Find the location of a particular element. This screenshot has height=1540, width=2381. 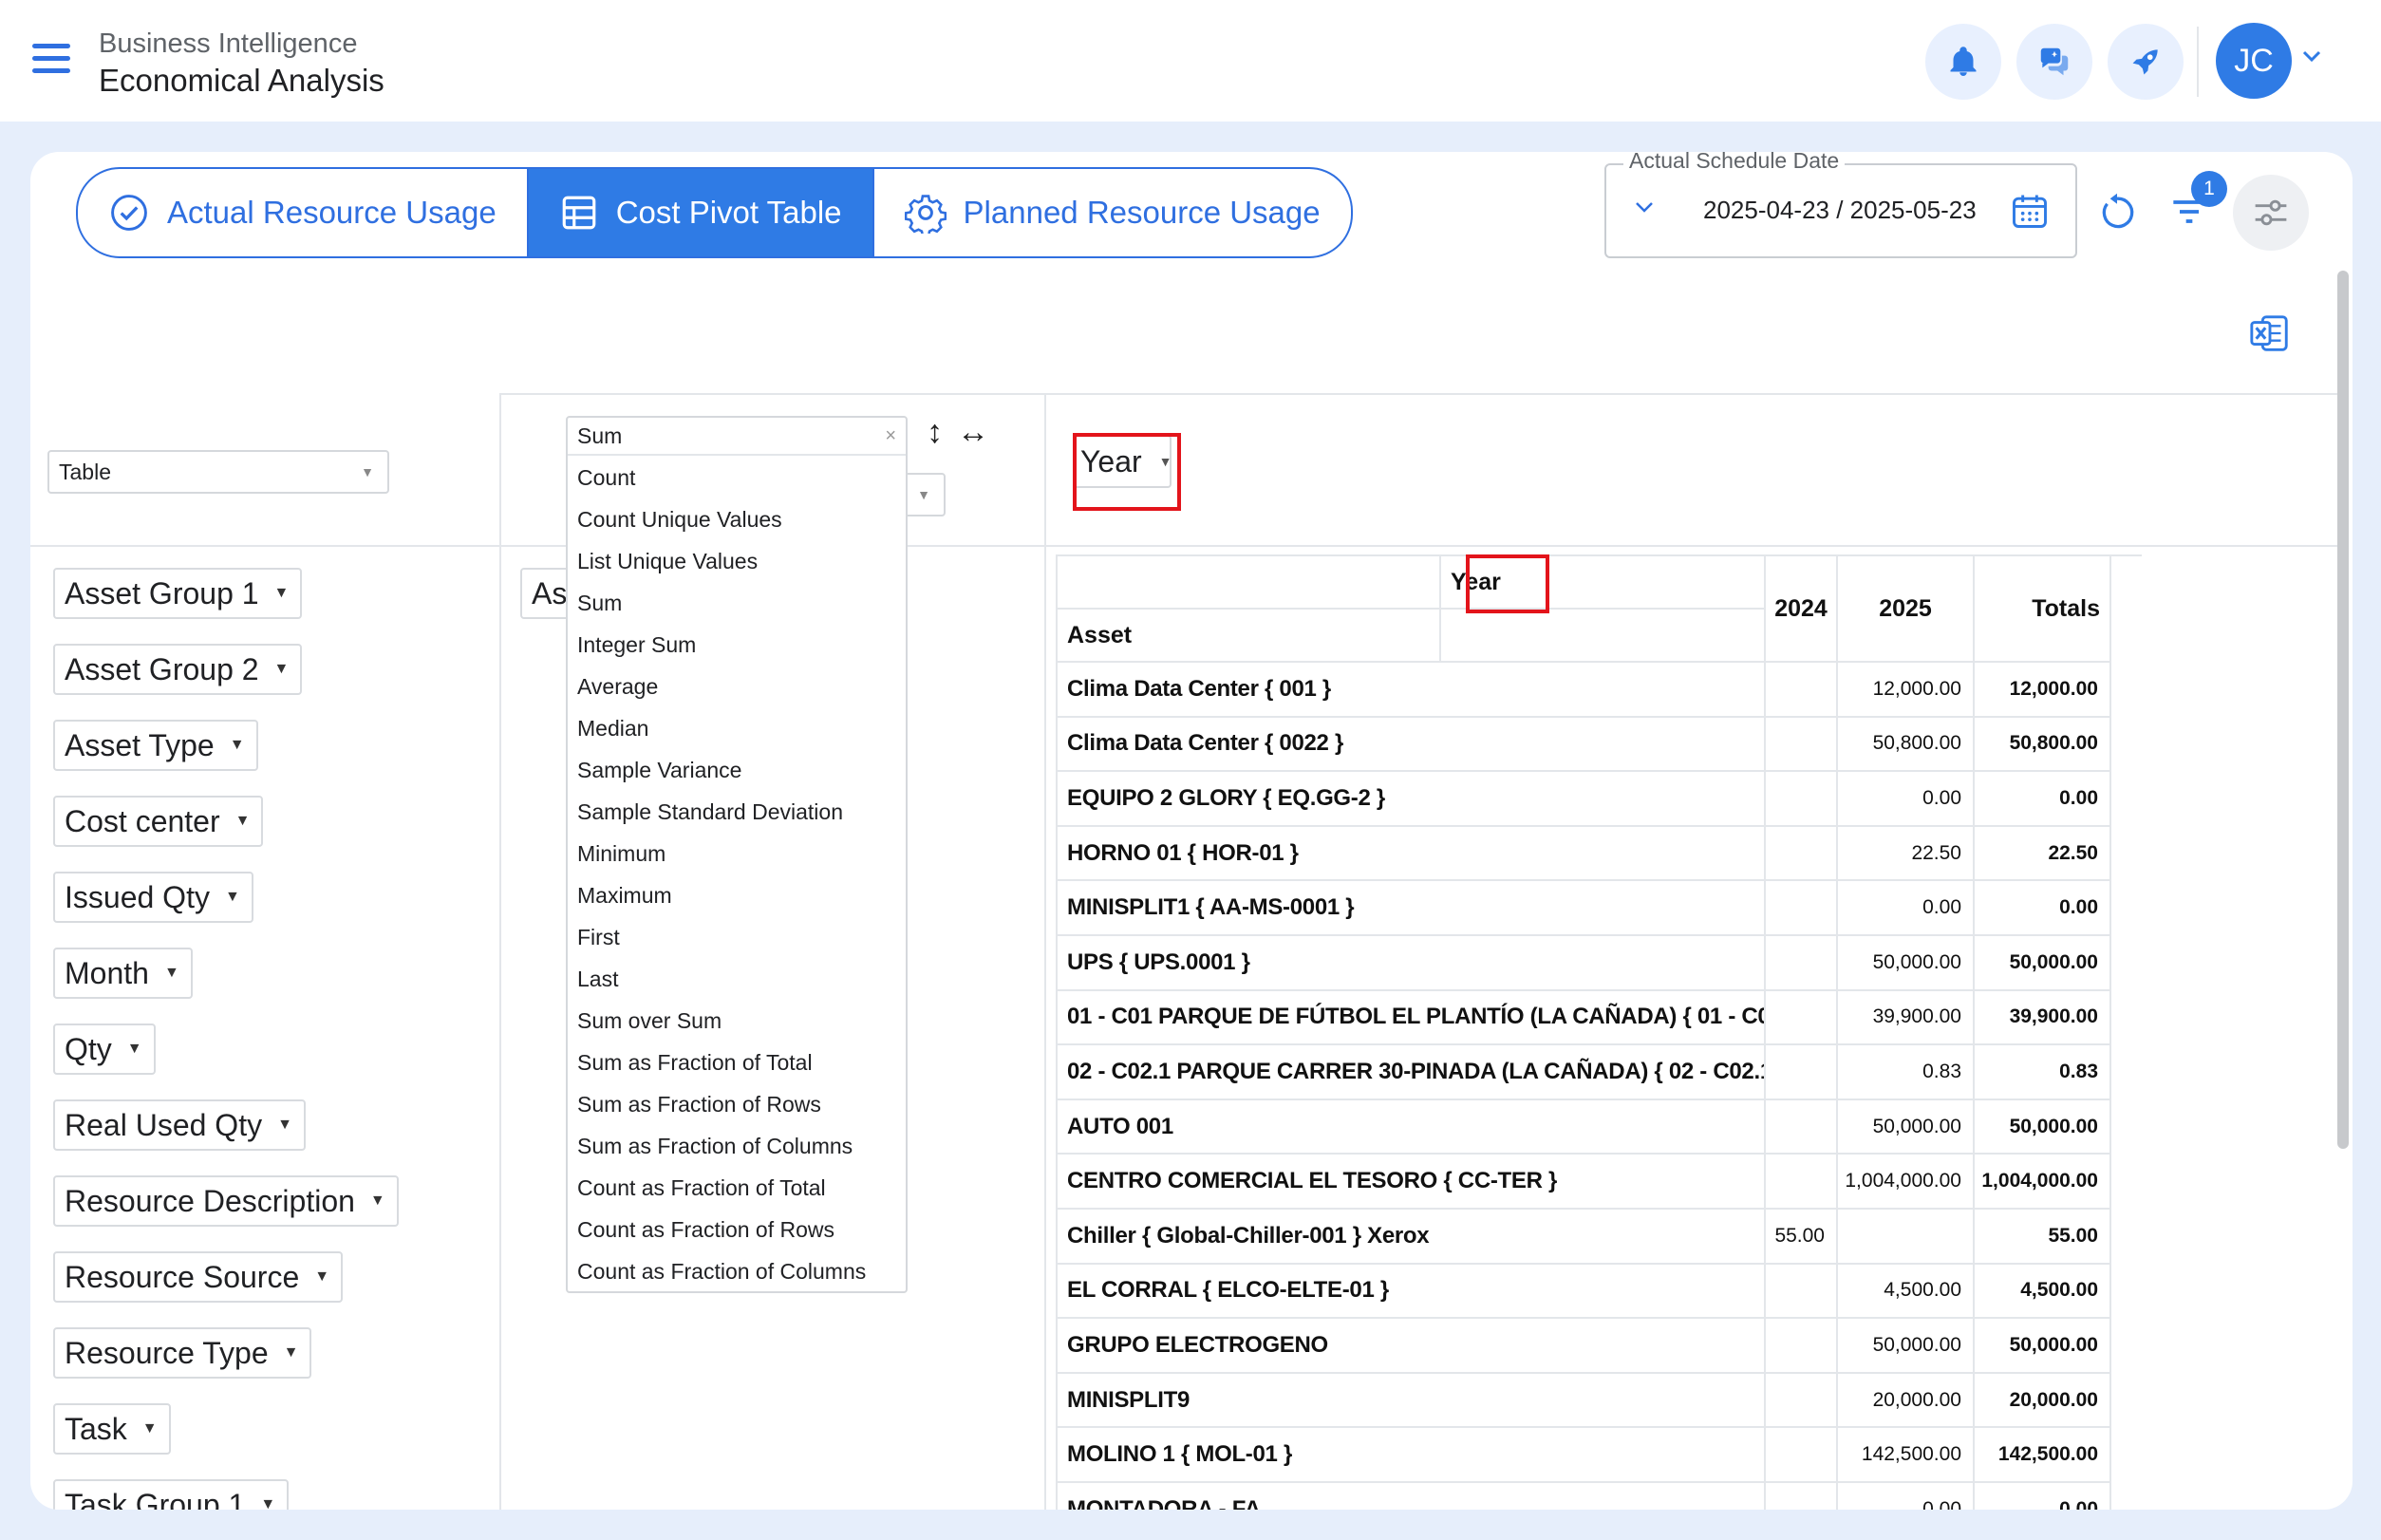

settings-sliders-button is located at coordinates (2271, 213).